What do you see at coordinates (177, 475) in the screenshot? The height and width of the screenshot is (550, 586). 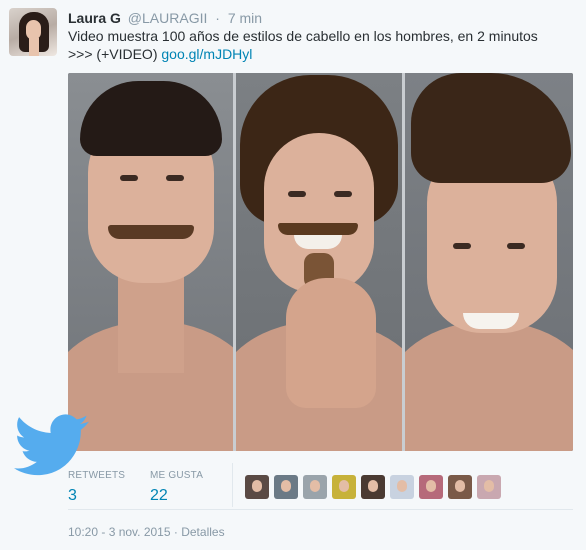 I see `likes-label: ME GUSTA` at bounding box center [177, 475].